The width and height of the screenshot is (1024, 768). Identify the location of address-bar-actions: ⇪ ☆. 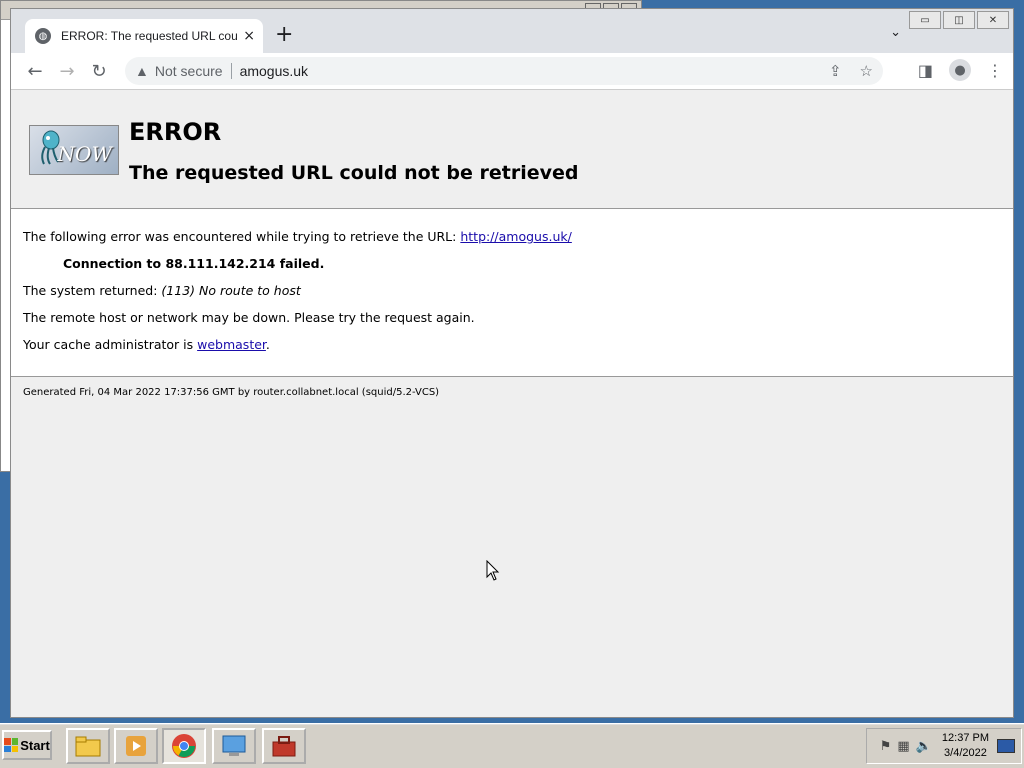
(851, 71).